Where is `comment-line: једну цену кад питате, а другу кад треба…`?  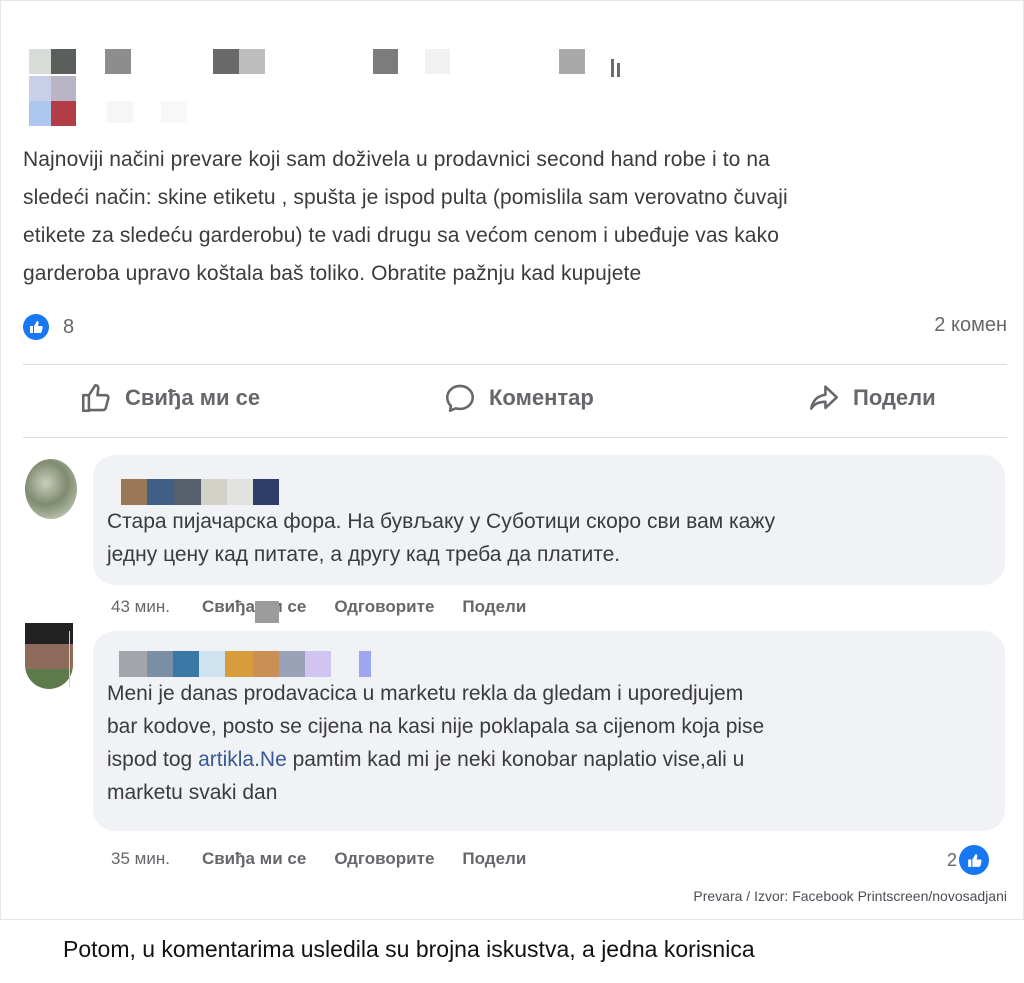
comment-line: једну цену кад питате, а другу кад треба… is located at coordinates (364, 554).